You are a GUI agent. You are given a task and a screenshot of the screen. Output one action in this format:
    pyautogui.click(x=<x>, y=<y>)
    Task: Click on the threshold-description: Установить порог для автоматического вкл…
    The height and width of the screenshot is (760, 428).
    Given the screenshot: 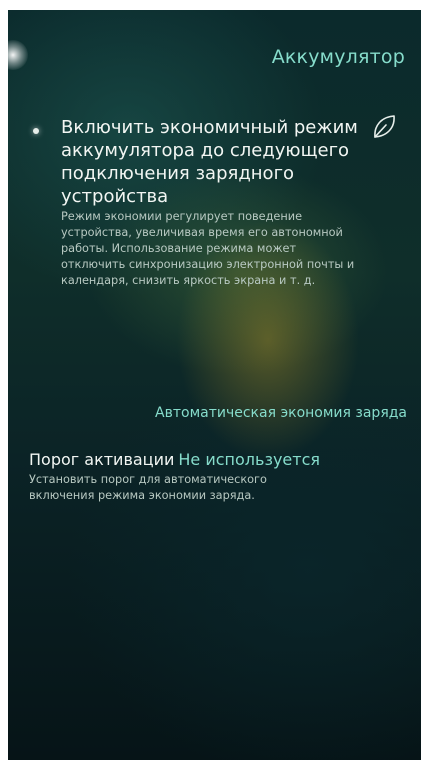 What is the action you would take?
    pyautogui.click(x=148, y=487)
    